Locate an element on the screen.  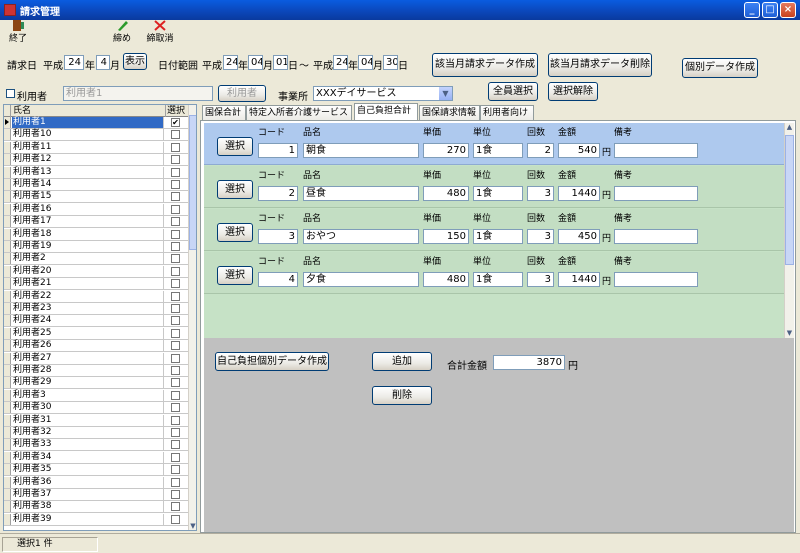
table-row: 利用者3 is located at coordinates (96, 395).